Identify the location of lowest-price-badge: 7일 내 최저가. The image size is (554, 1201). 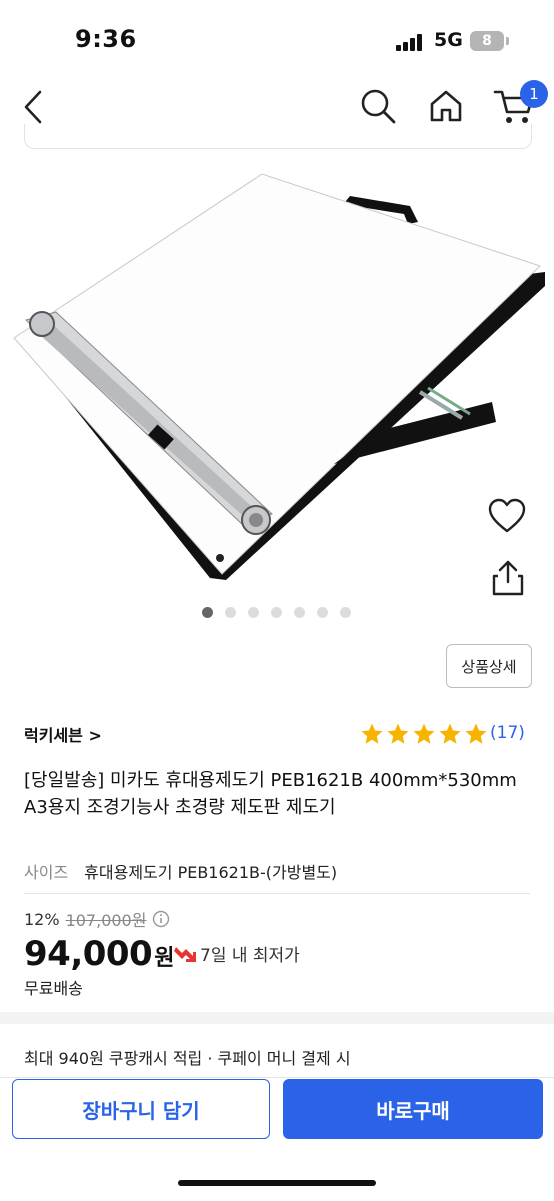
(237, 953).